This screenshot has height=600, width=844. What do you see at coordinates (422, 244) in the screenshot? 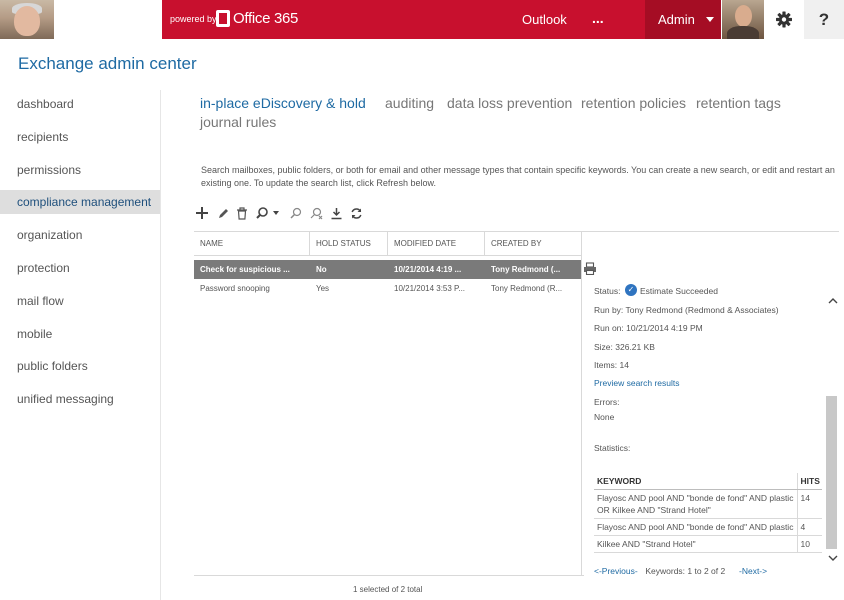
I see `column-header-modified-date: MODIFIED DATE` at bounding box center [422, 244].